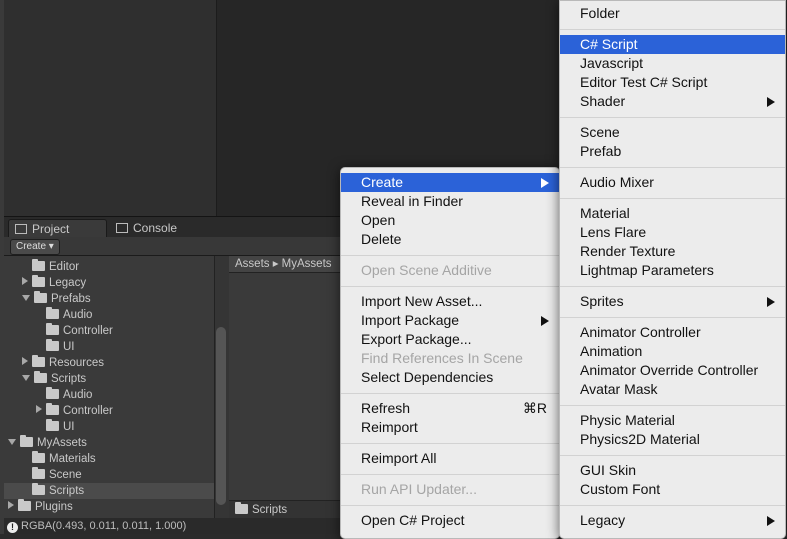  Describe the element at coordinates (672, 151) in the screenshot. I see `create-item-prefab: Prefab` at that location.